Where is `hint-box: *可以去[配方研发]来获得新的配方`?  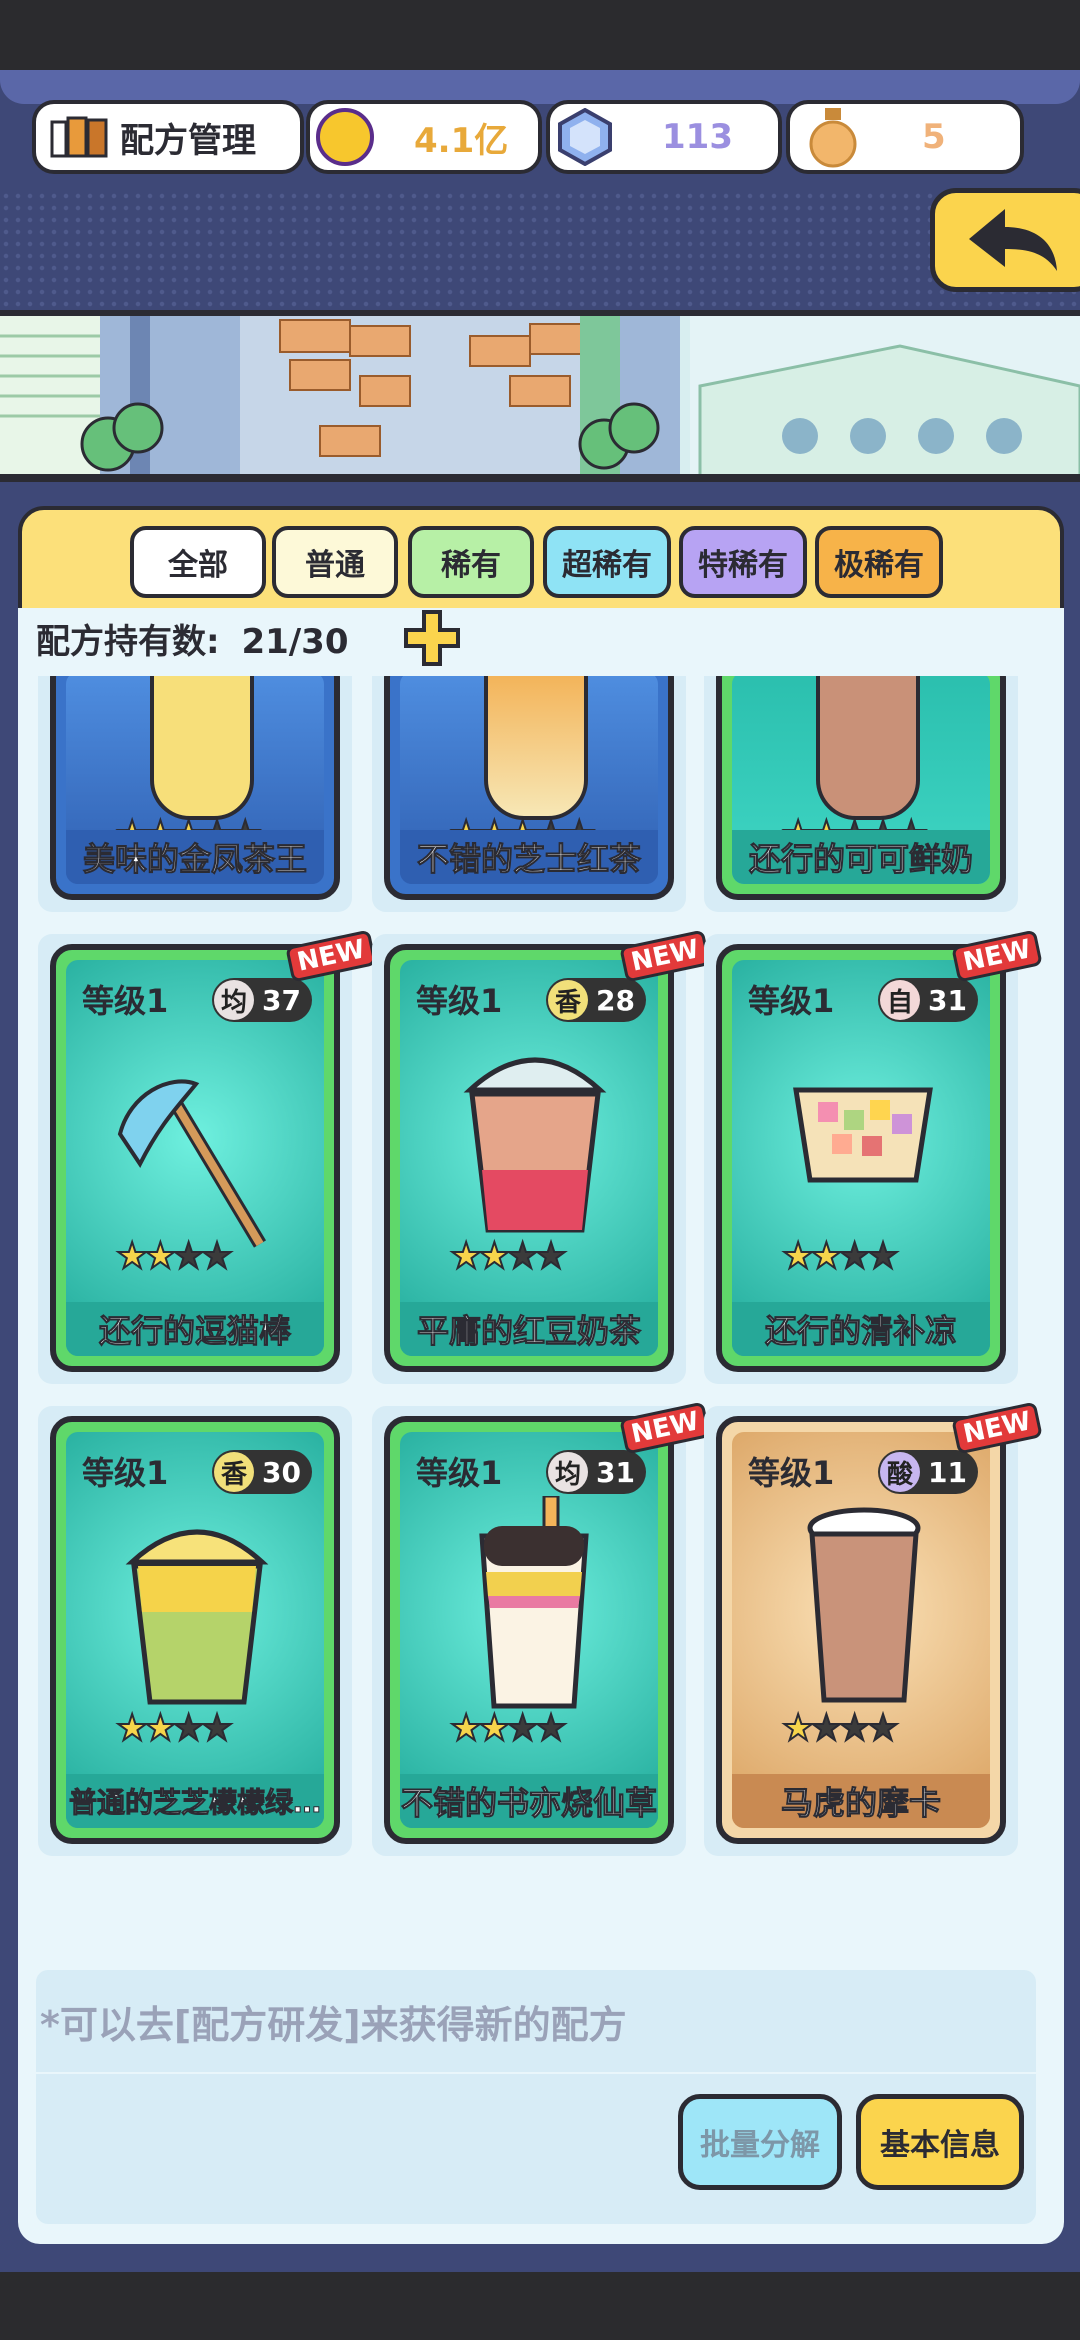
hint-box: *可以去[配方研发]来获得新的配方 is located at coordinates (536, 2021).